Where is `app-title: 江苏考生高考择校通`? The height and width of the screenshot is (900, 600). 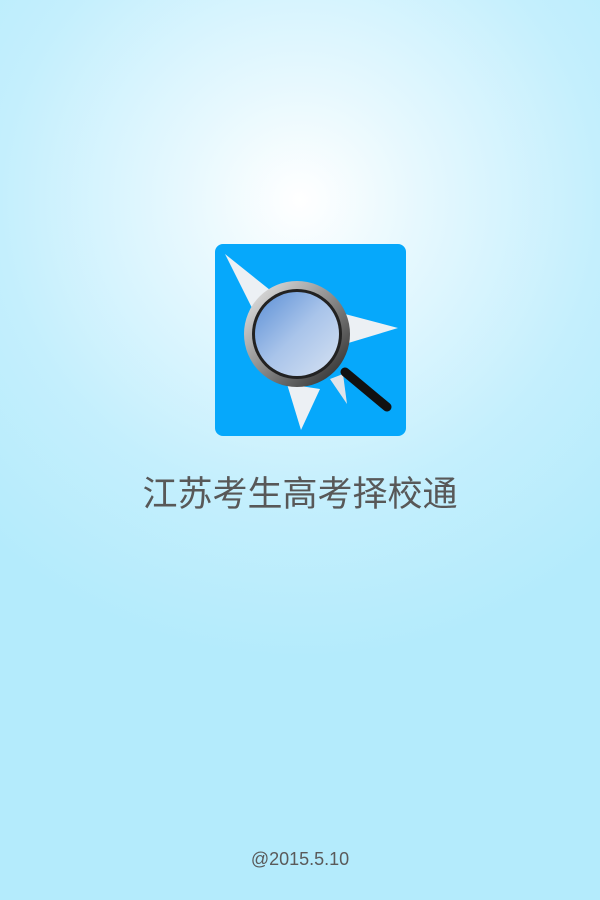
app-title: 江苏考生高考择校通 is located at coordinates (300, 495).